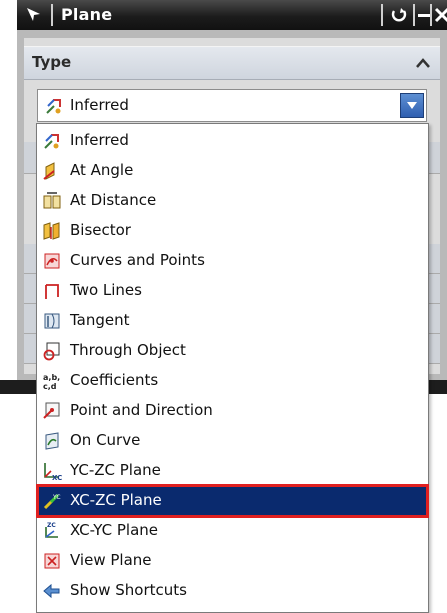 The image size is (447, 613). I want to click on section-title: Type, so click(52, 62).